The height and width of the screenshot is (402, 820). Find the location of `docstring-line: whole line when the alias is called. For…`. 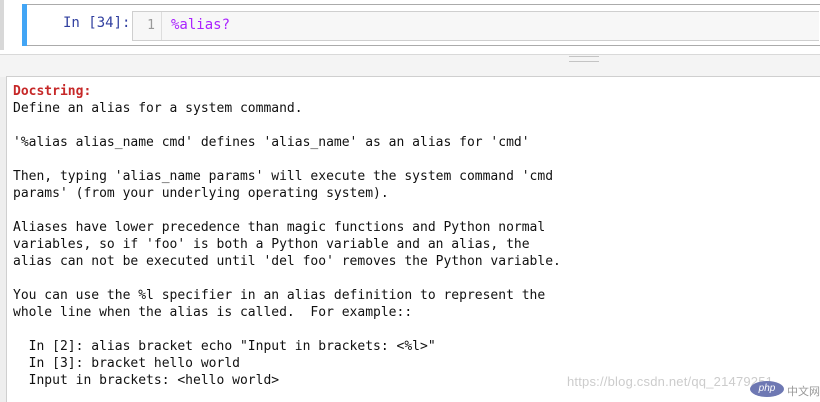

docstring-line: whole line when the alias is called. For… is located at coordinates (213, 312).